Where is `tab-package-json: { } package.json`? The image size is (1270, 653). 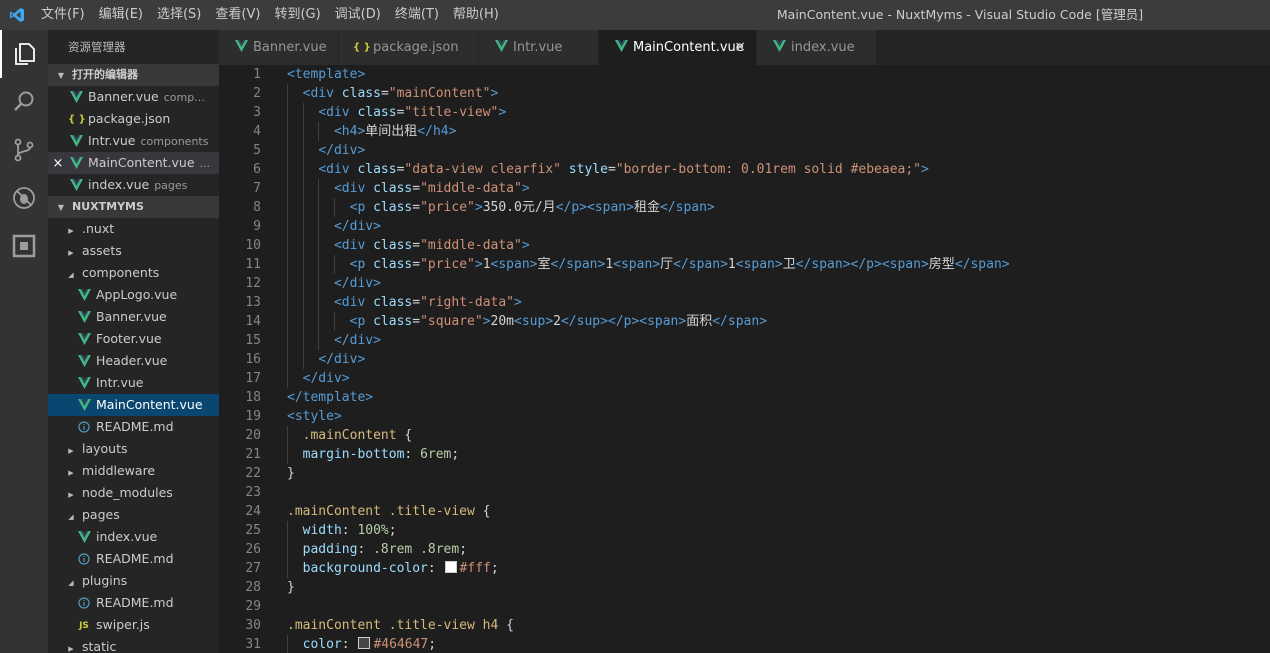 tab-package-json: { } package.json is located at coordinates (409, 47).